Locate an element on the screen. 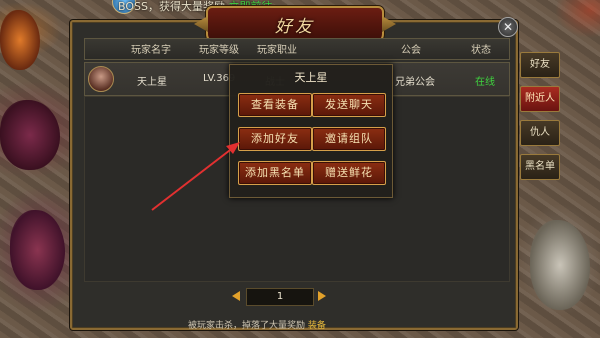  table-header: 玩家名字 玩家等级 玩家职业 公会 状态 is located at coordinates (297, 49).